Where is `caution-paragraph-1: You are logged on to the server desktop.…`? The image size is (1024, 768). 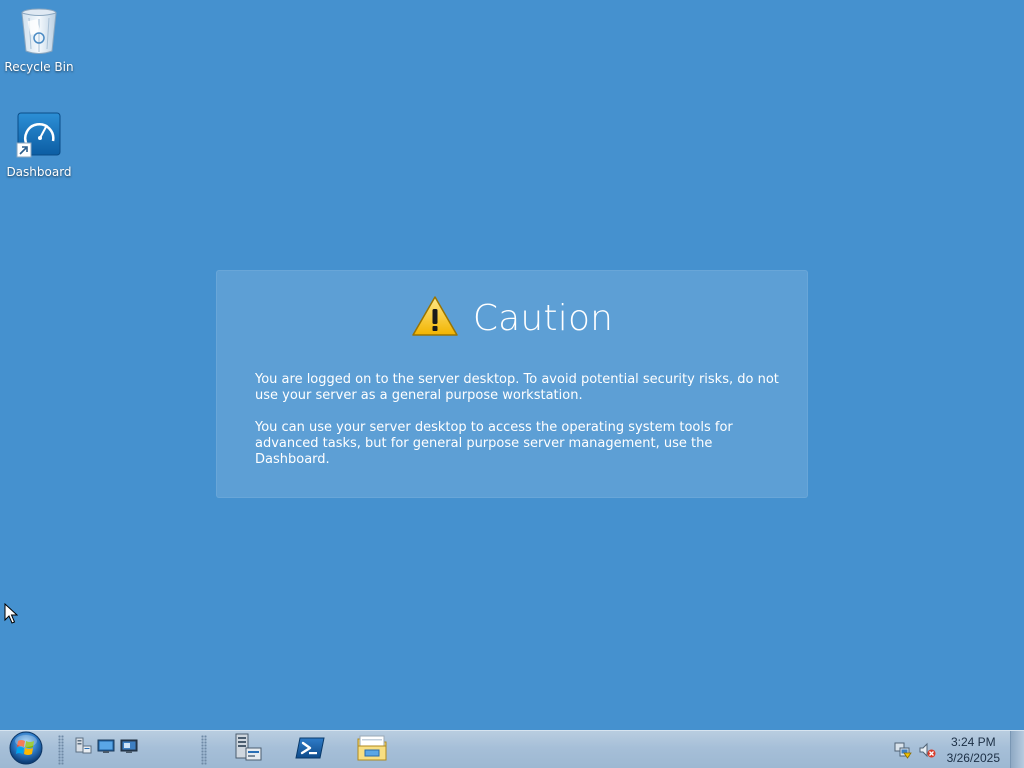 caution-paragraph-1: You are logged on to the server desktop.… is located at coordinates (517, 387).